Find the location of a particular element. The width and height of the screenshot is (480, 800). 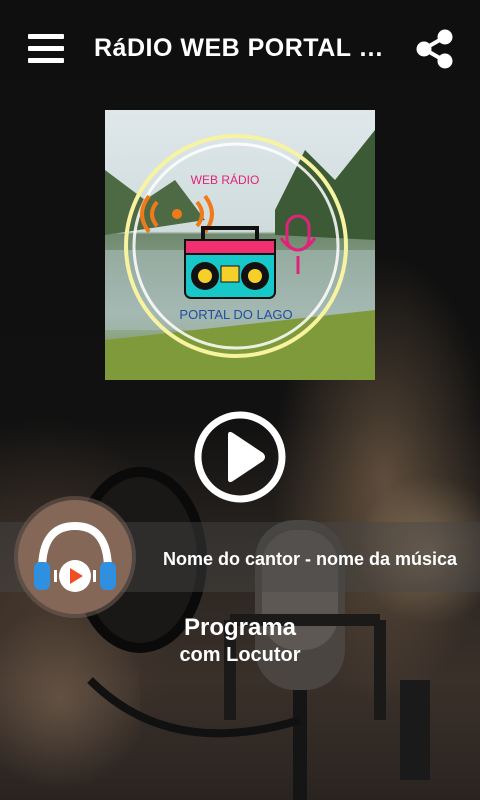

app-bar: RáDIO WEB PORTAL DO LAGO is located at coordinates (240, 50).